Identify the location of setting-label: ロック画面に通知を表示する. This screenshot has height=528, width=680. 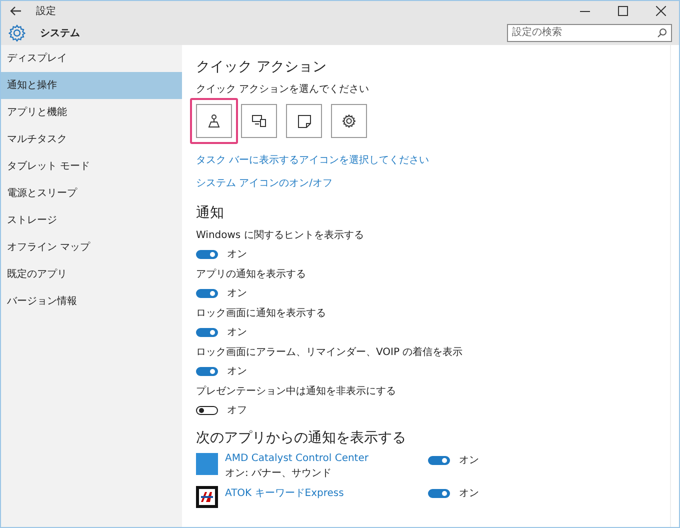
(261, 313).